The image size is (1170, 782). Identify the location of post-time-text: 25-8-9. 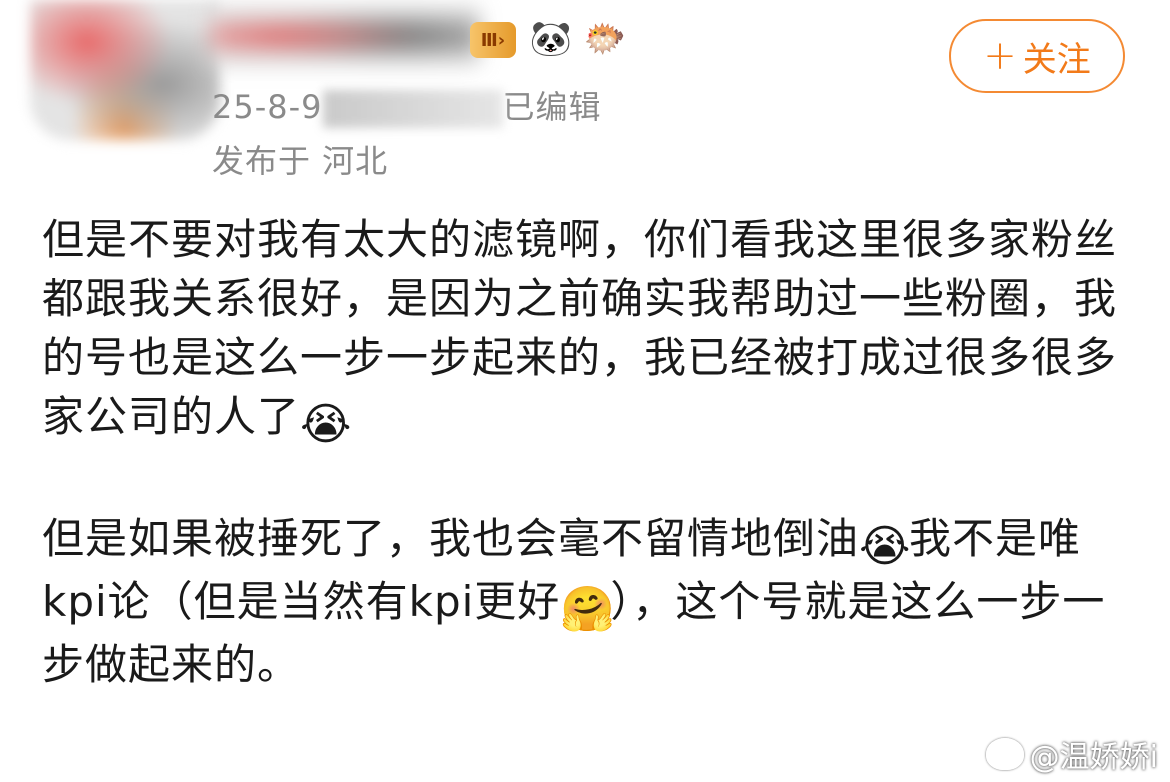
(267, 107).